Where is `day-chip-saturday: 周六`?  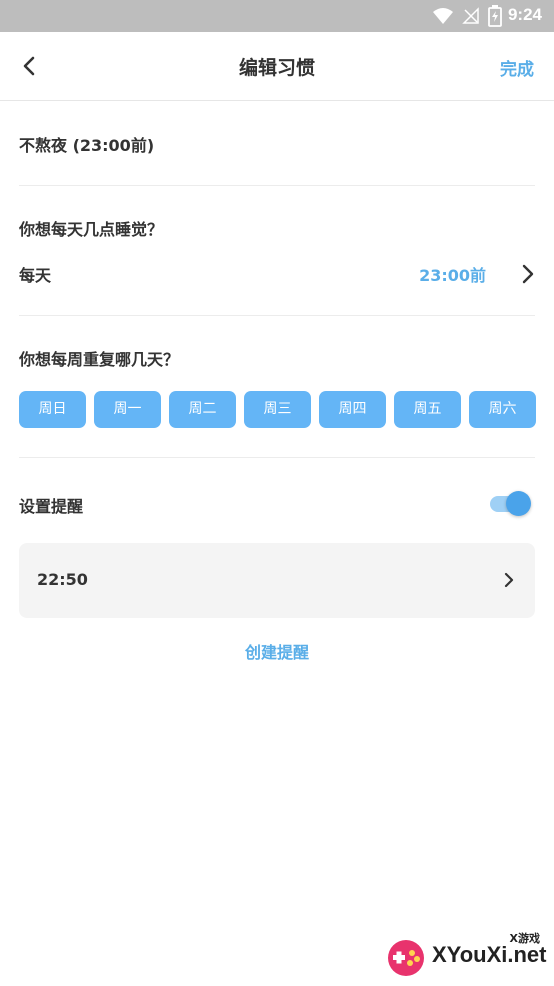
day-chip-saturday: 周六 is located at coordinates (502, 409).